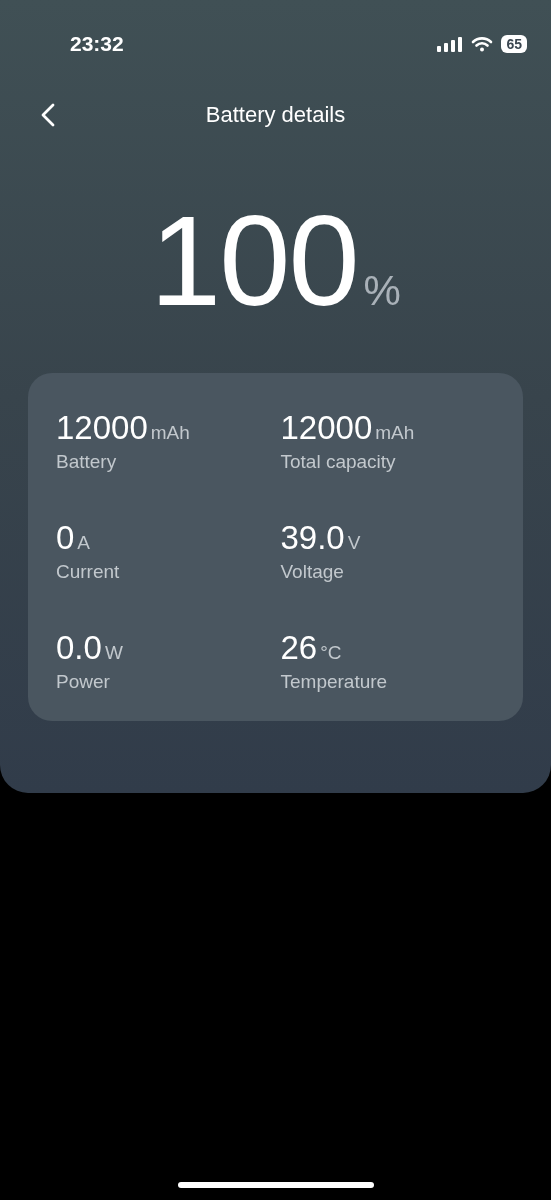 This screenshot has width=551, height=1200. I want to click on stat-value: 26, so click(299, 648).